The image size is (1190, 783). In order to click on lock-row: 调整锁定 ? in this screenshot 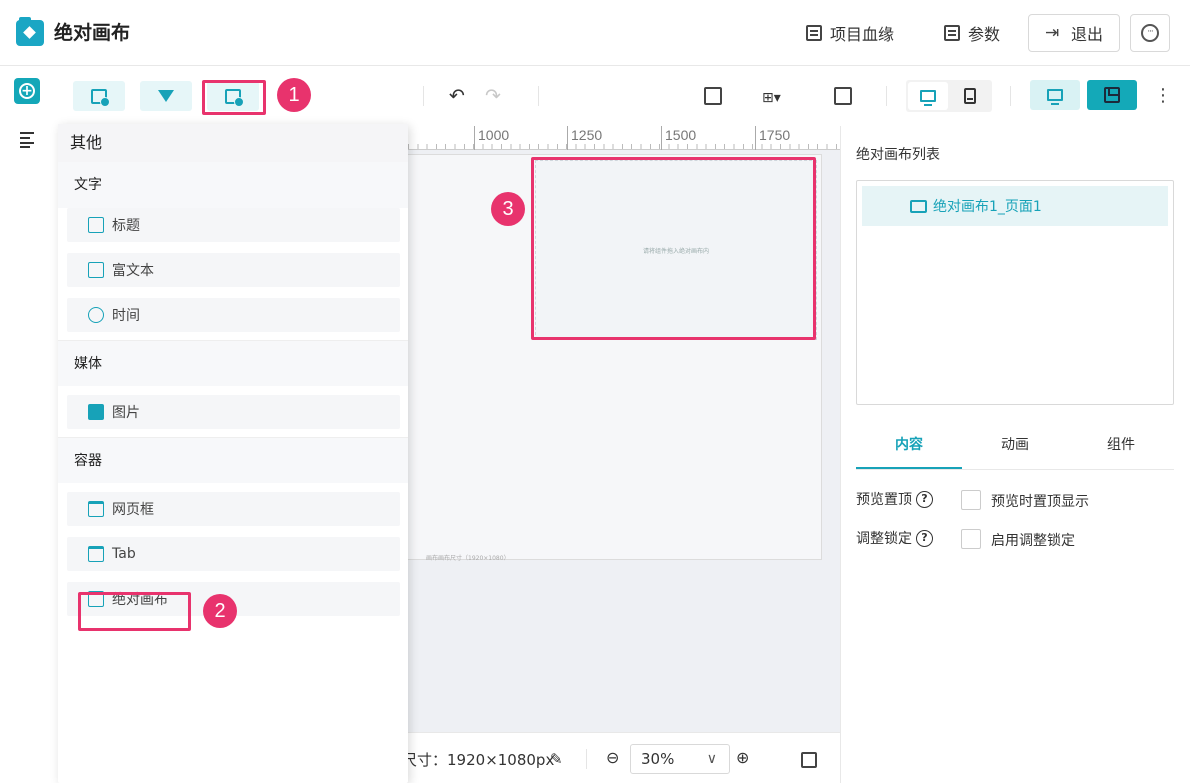, I will do `click(894, 538)`.